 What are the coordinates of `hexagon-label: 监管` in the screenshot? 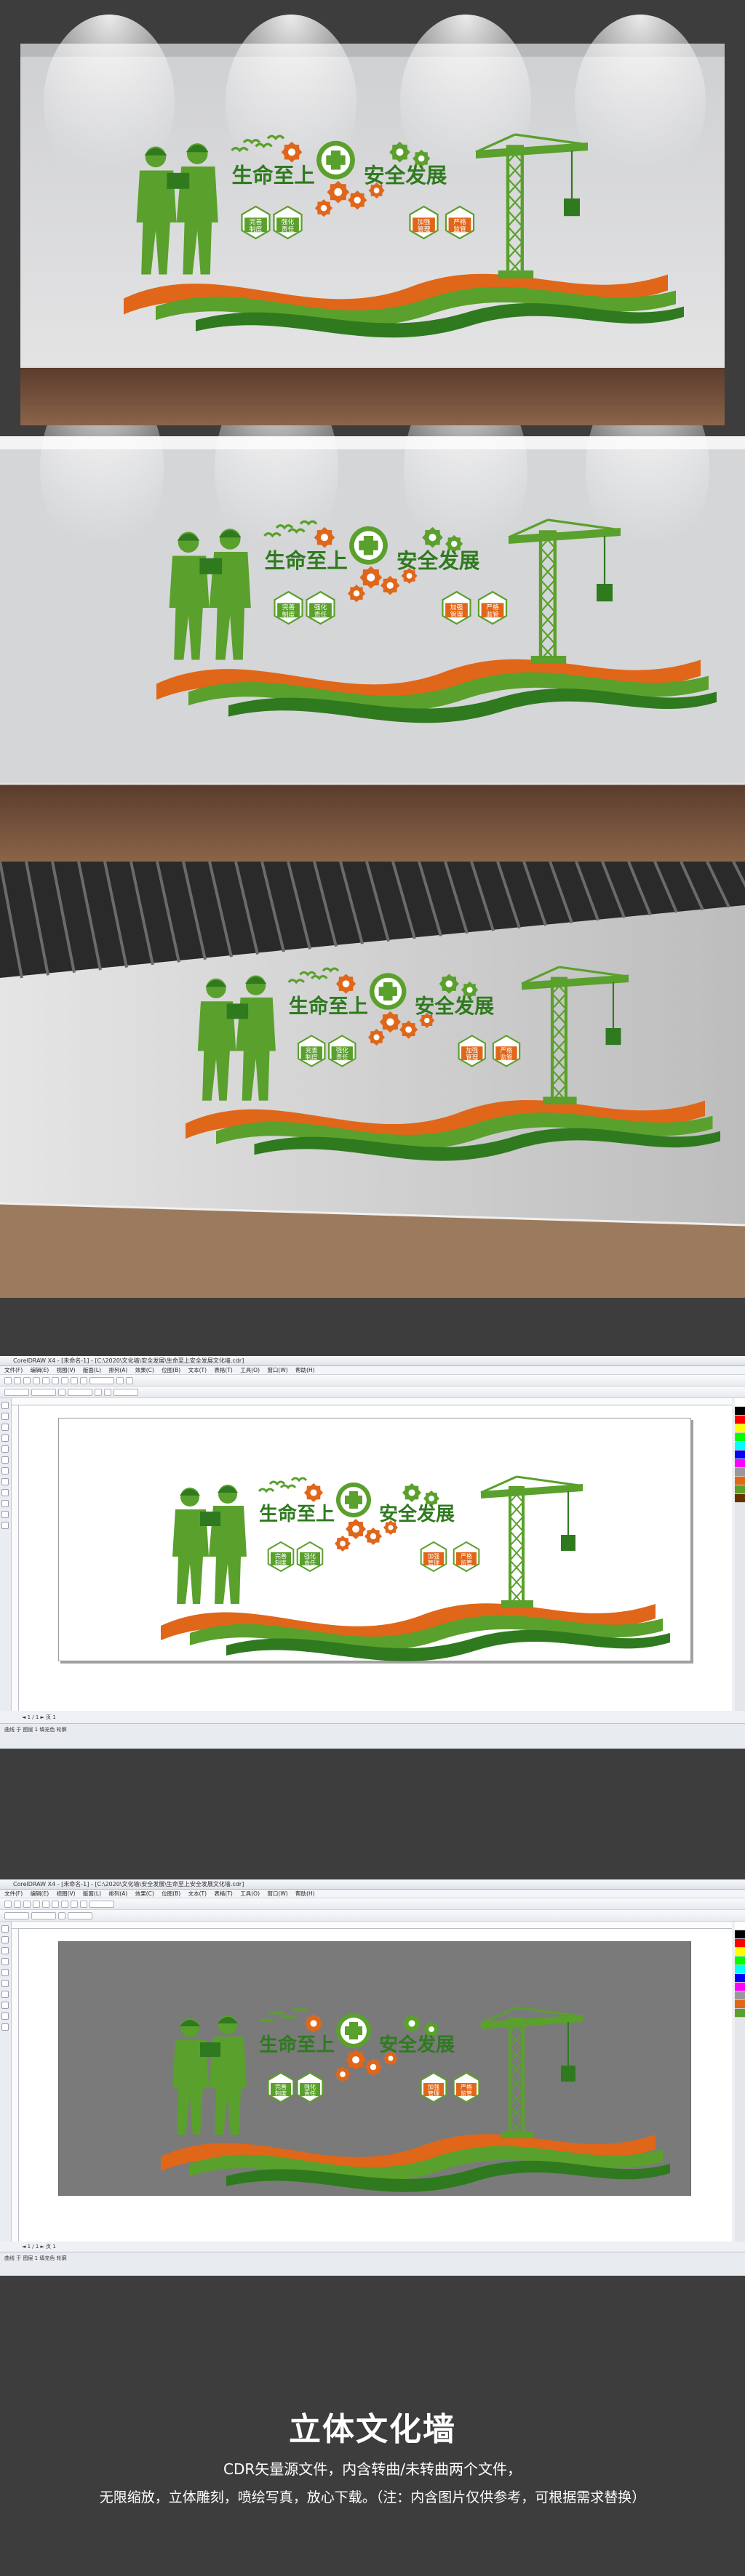 It's located at (466, 1563).